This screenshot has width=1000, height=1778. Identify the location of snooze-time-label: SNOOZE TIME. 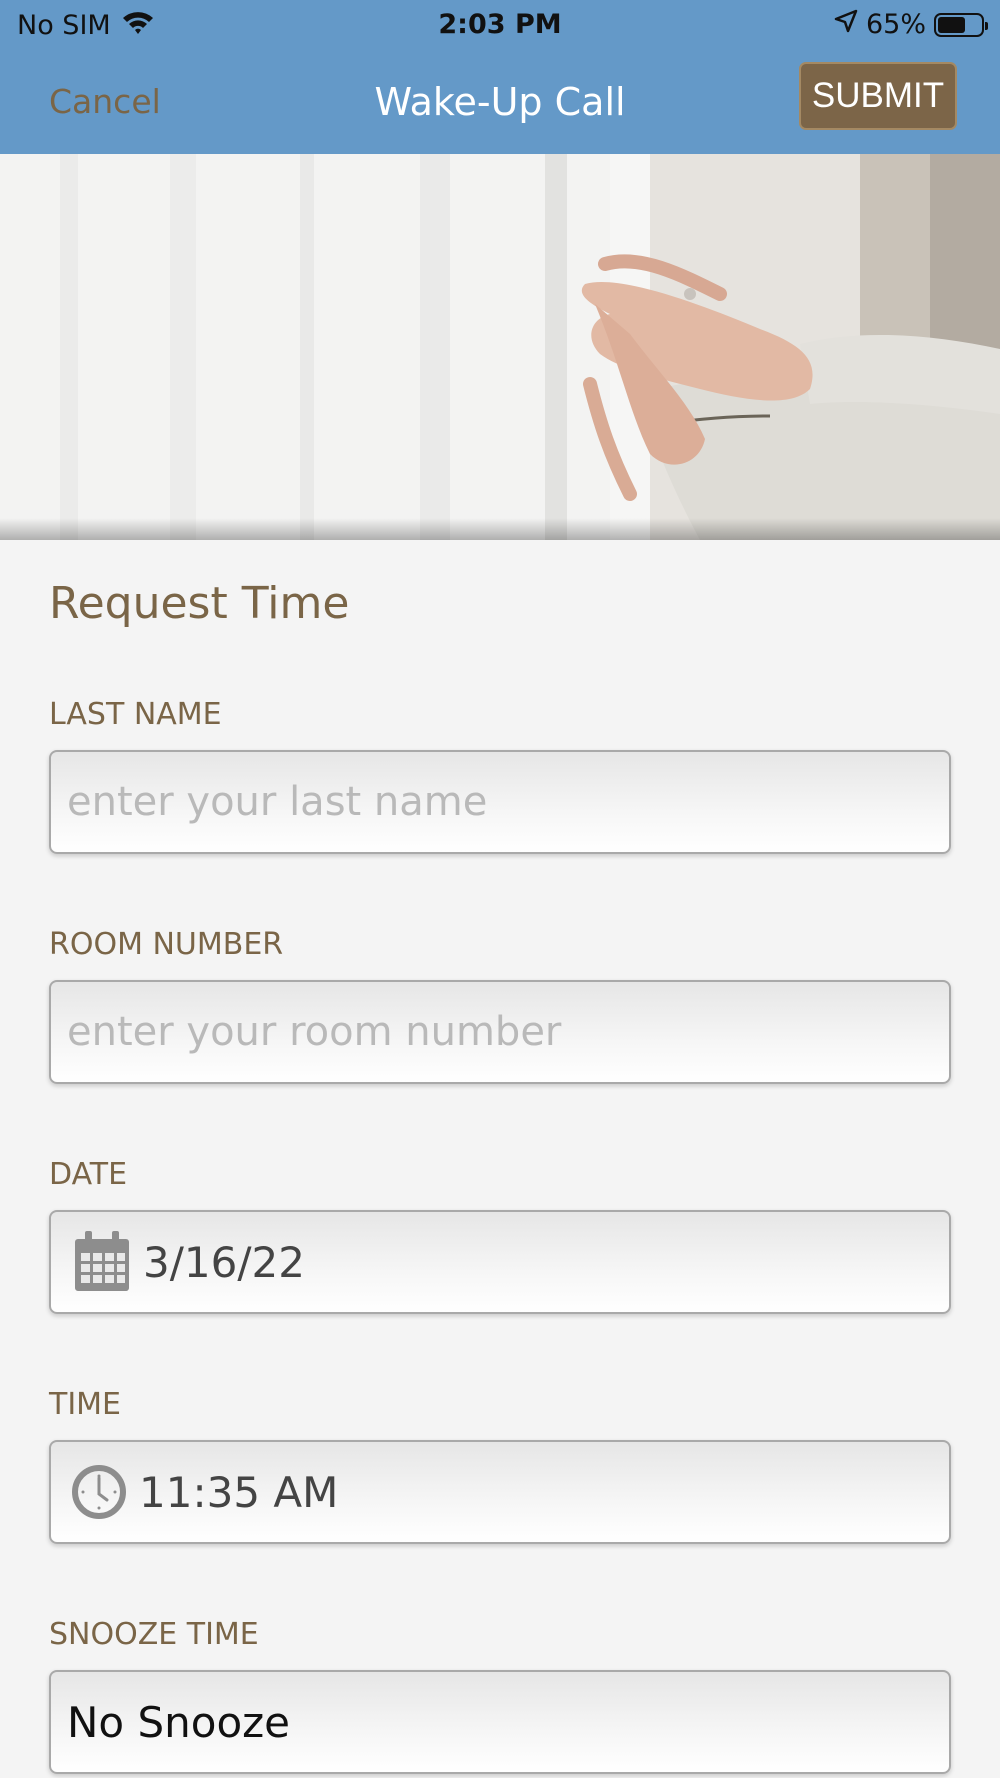
(154, 1634).